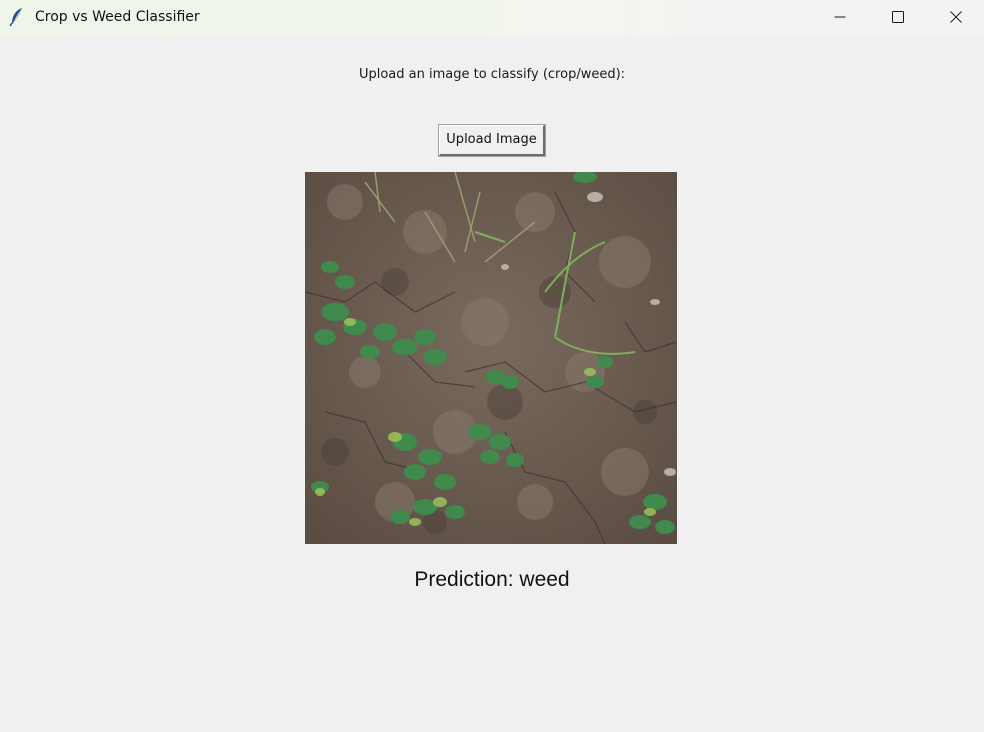  What do you see at coordinates (492, 74) in the screenshot?
I see `upload-prompt-label: Upload an image to classify (crop/weed):` at bounding box center [492, 74].